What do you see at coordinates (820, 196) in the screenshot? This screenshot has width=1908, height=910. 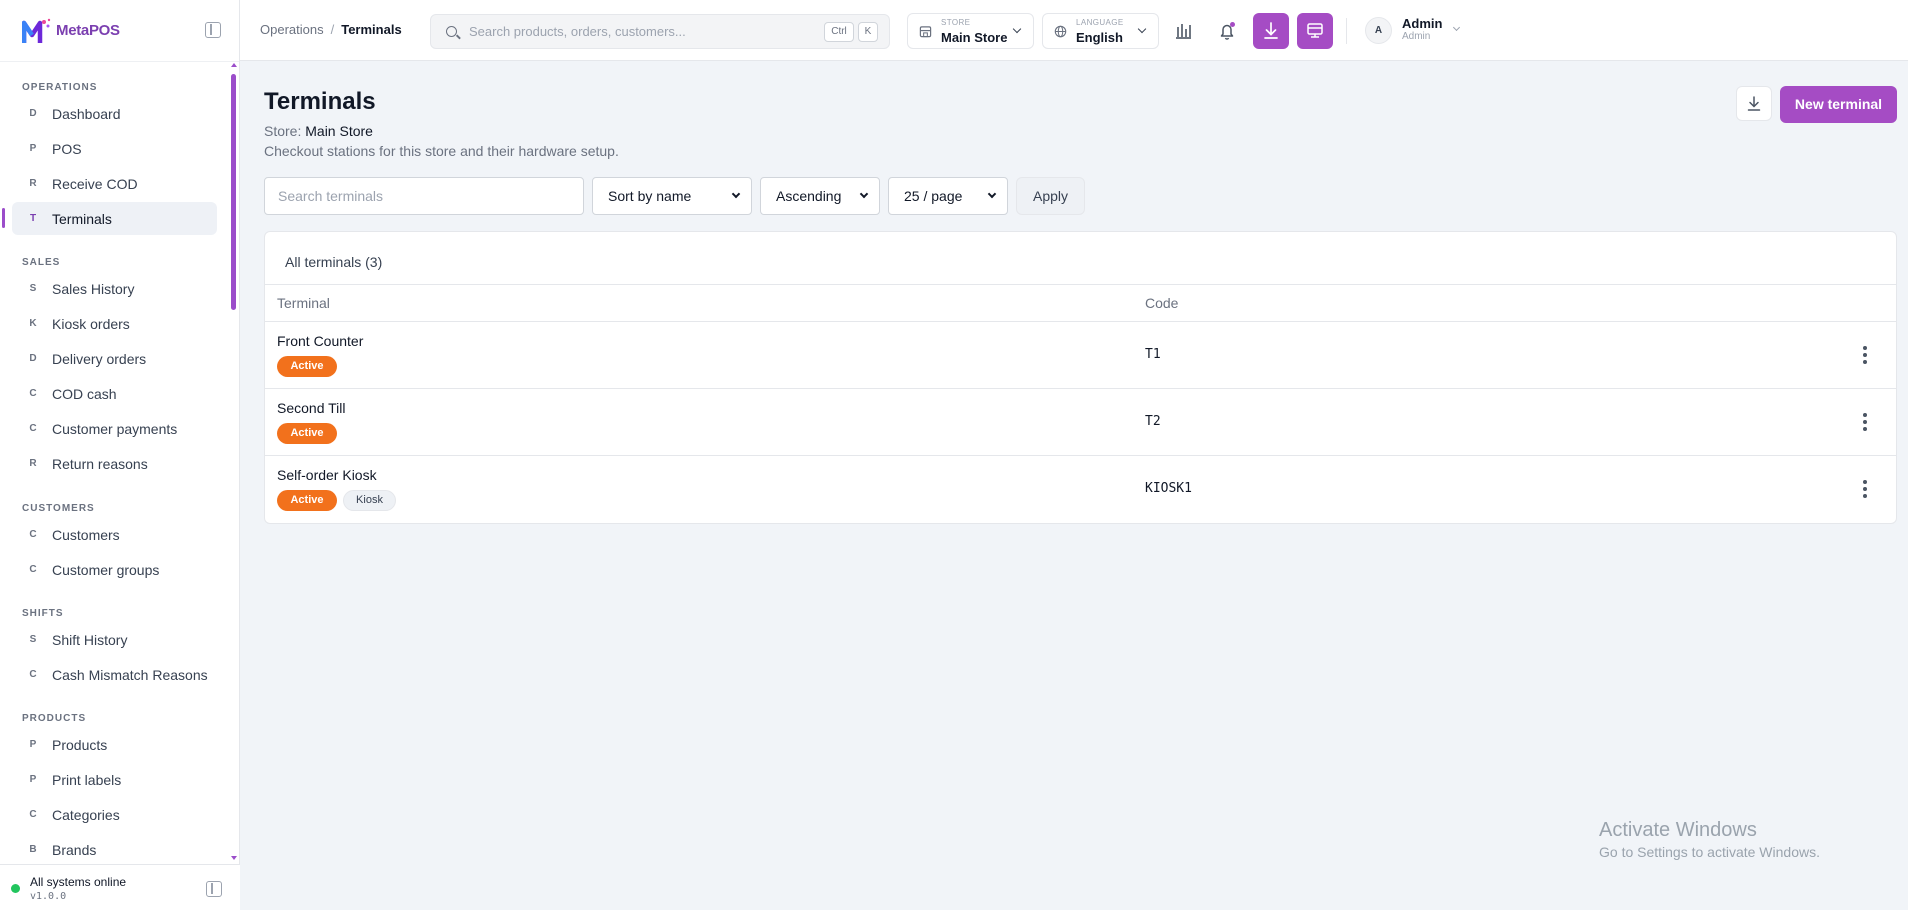 I see `sort-order-select: Ascending` at bounding box center [820, 196].